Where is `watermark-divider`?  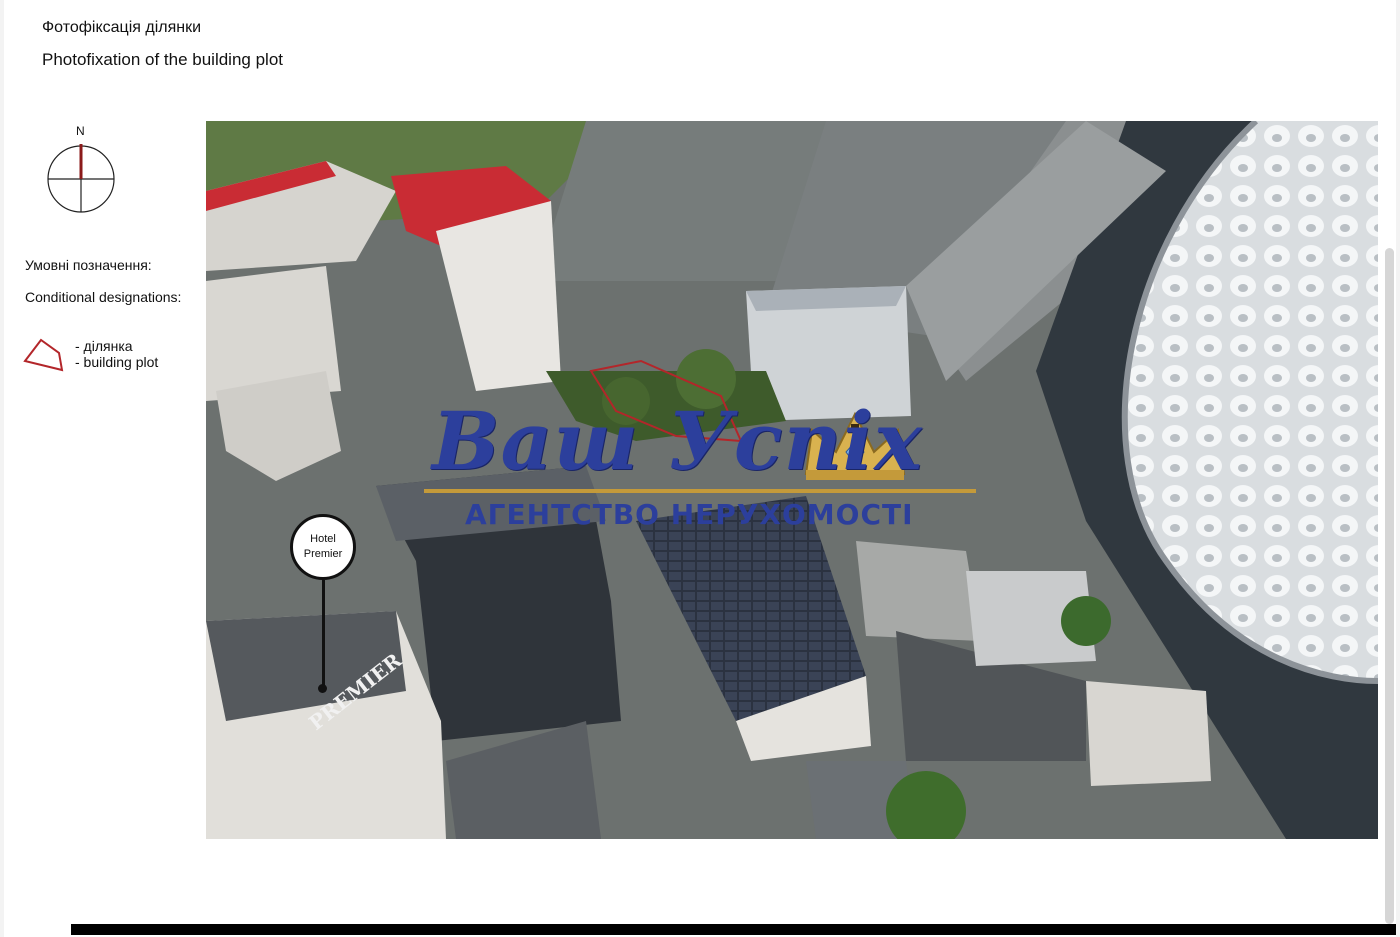 watermark-divider is located at coordinates (700, 491).